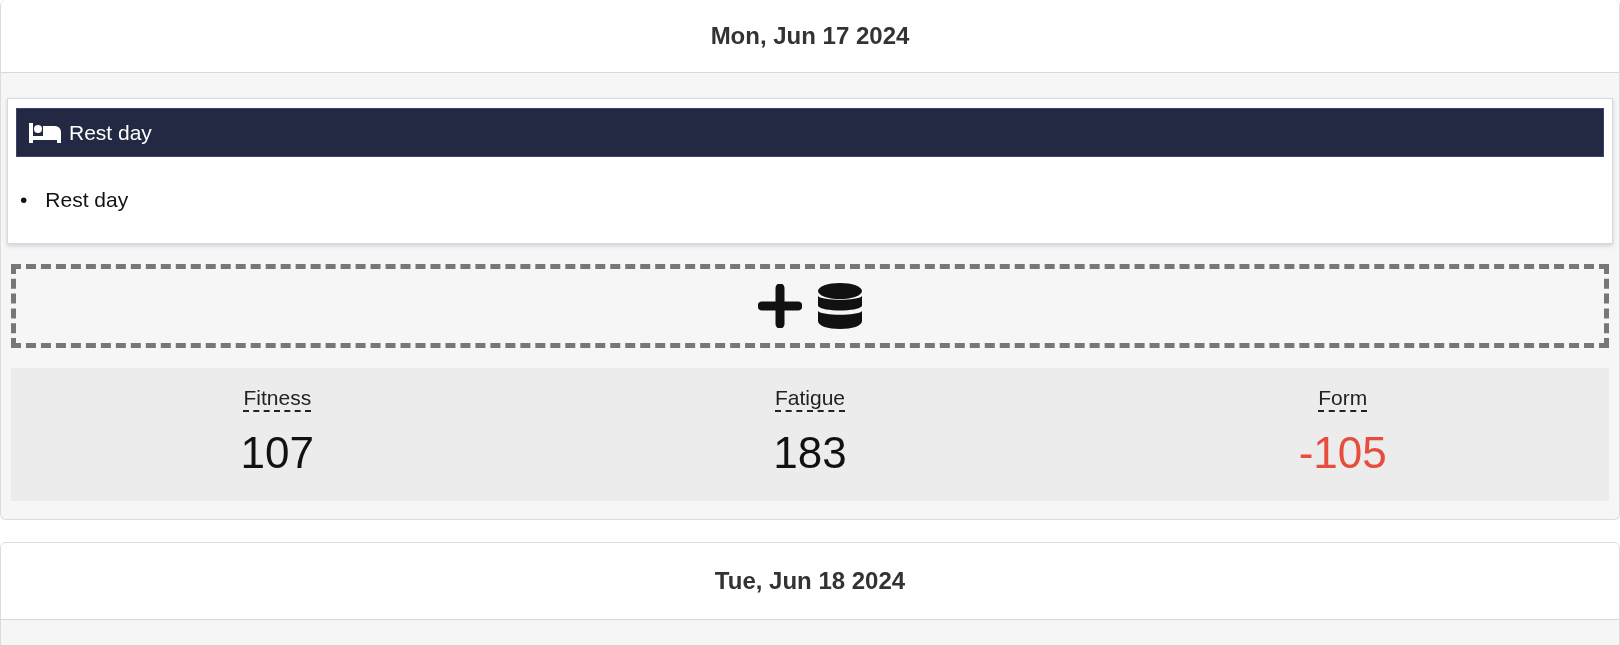 This screenshot has width=1620, height=645. Describe the element at coordinates (277, 453) in the screenshot. I see `stat-value: 107` at that location.